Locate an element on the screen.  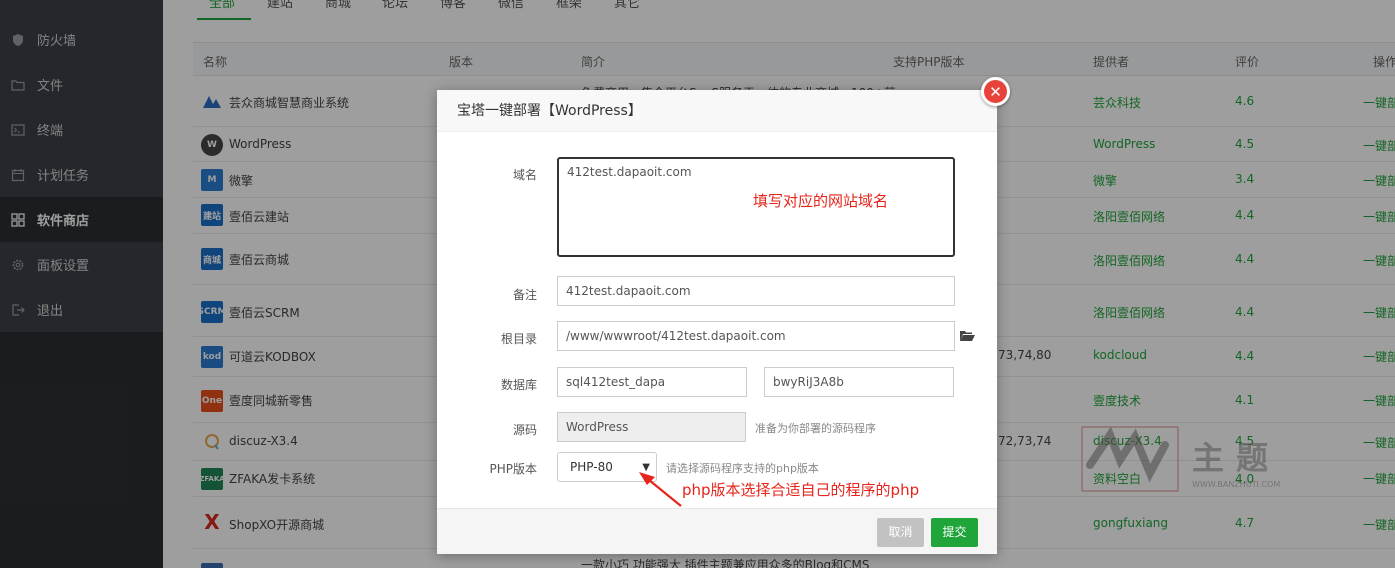
remark-input: 412test.dapaoit.com is located at coordinates (756, 291).